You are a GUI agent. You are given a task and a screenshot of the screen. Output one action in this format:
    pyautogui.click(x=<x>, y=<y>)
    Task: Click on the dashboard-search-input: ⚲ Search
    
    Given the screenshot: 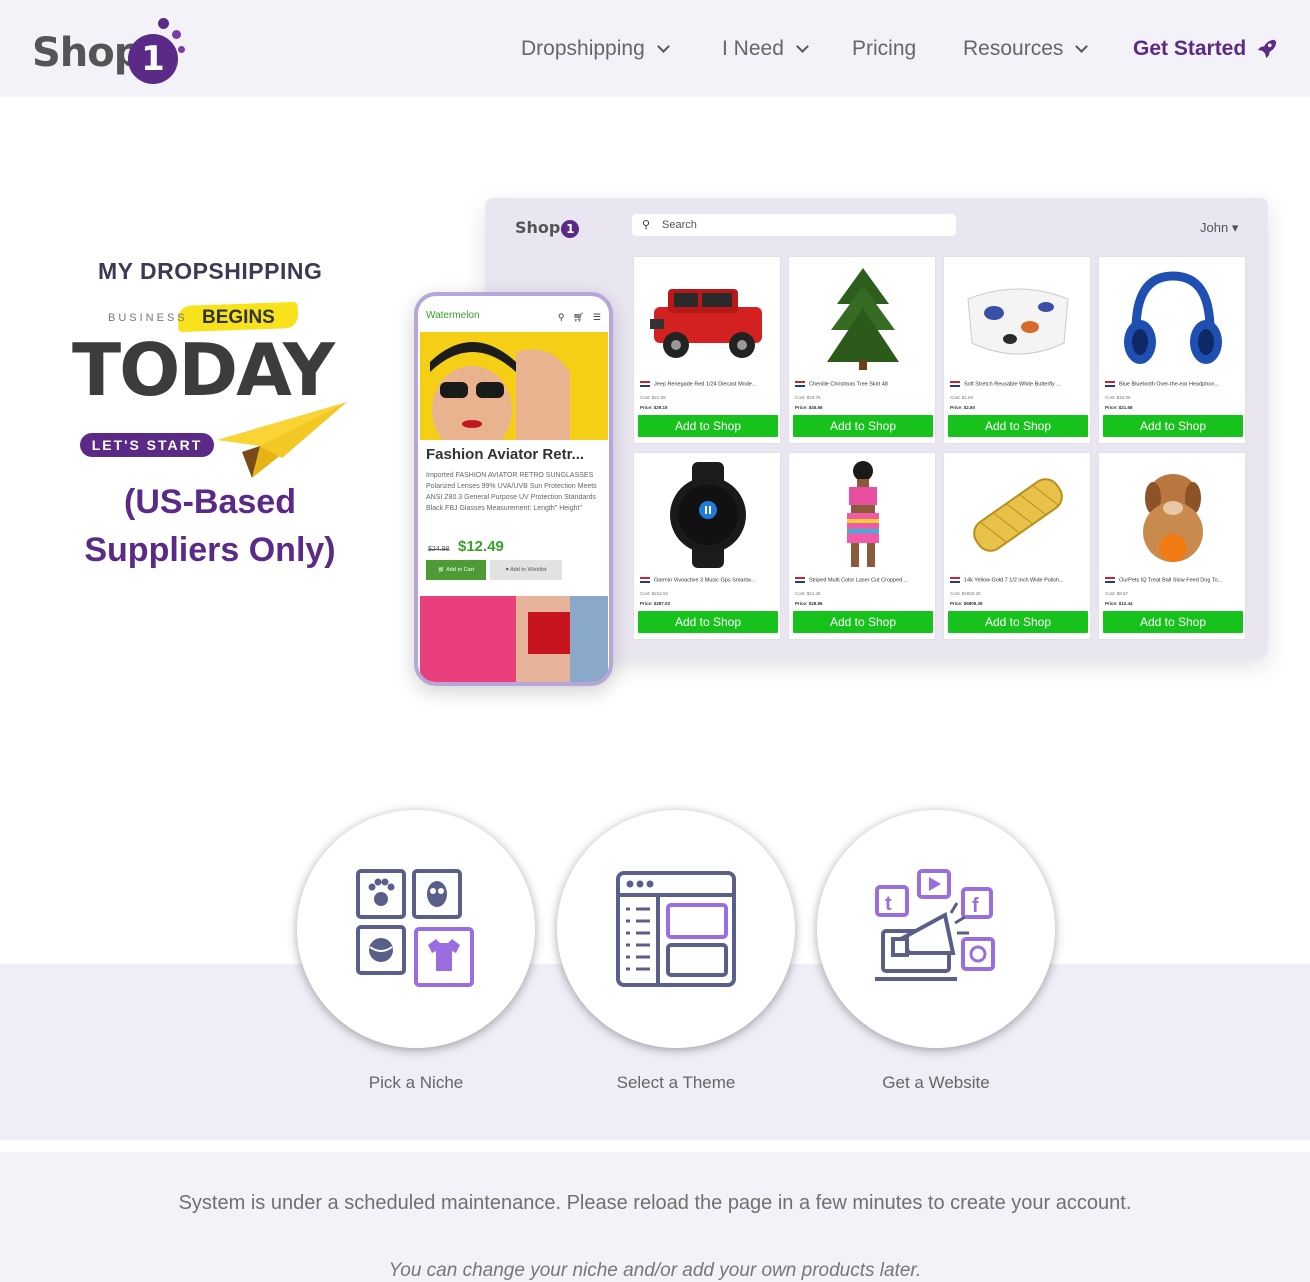 What is the action you would take?
    pyautogui.click(x=794, y=225)
    